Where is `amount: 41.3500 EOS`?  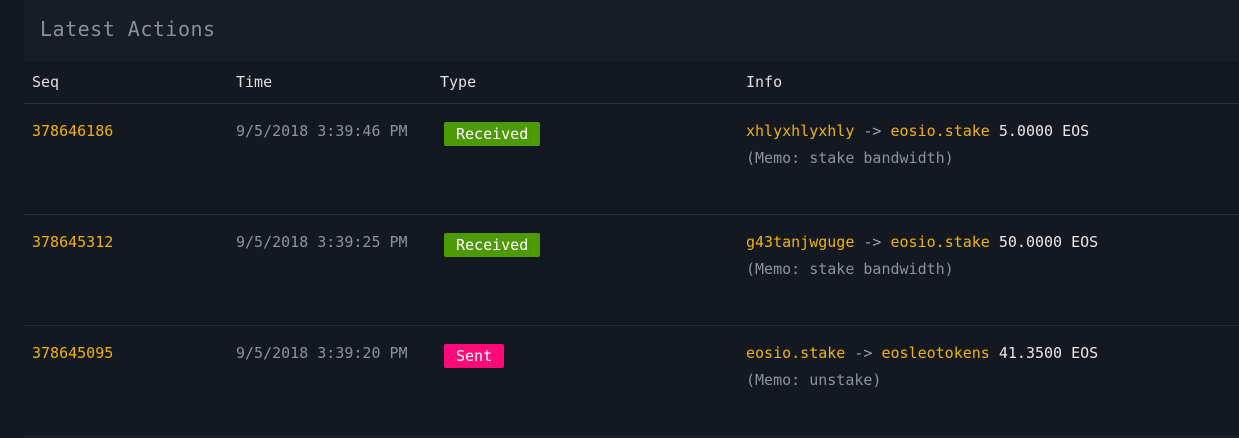
amount: 41.3500 EOS is located at coordinates (1048, 353).